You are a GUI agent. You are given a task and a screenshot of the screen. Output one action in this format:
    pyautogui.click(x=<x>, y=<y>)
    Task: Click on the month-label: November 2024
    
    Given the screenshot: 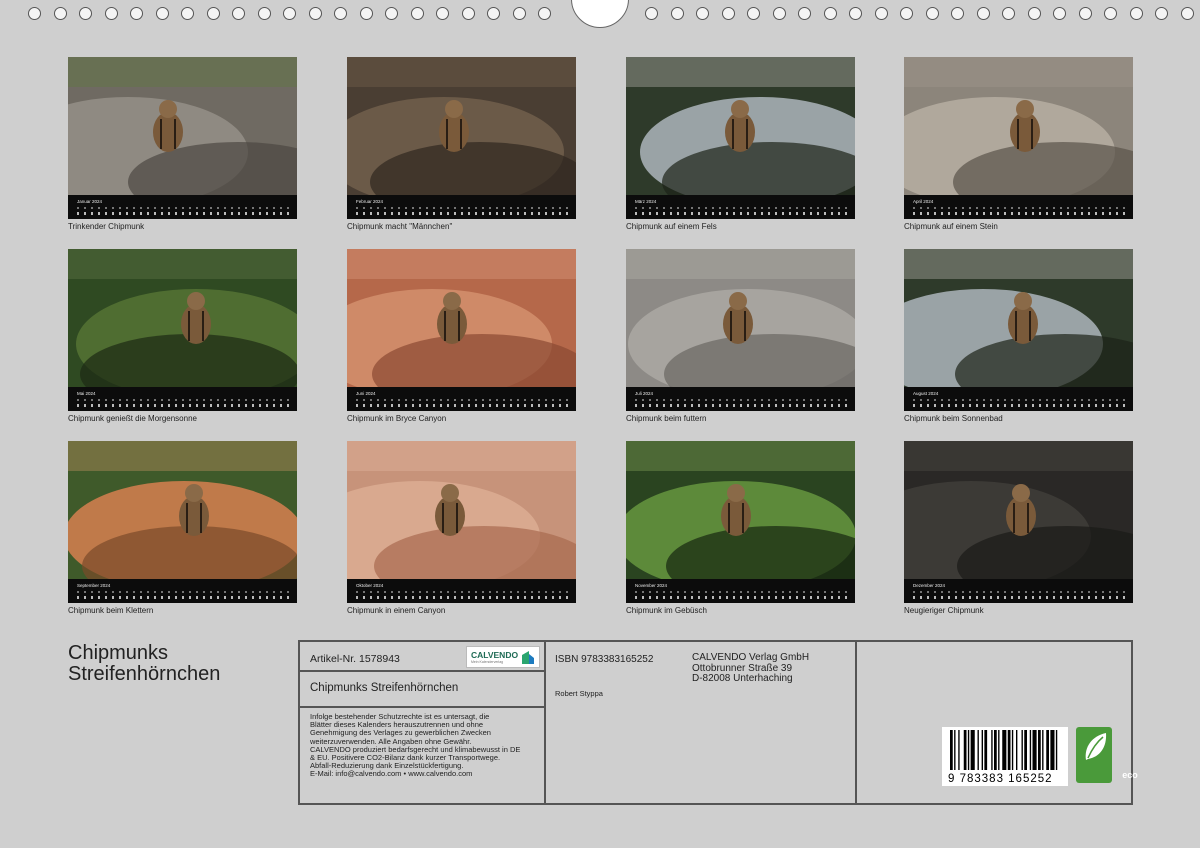 What is the action you would take?
    pyautogui.click(x=651, y=585)
    